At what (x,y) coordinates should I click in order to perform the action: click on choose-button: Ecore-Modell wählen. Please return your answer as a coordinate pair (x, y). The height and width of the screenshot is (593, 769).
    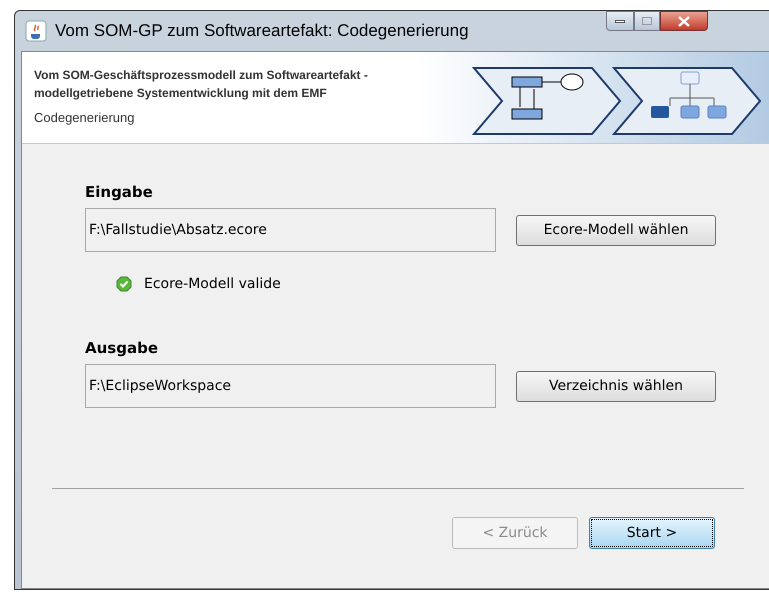
    Looking at the image, I should click on (616, 230).